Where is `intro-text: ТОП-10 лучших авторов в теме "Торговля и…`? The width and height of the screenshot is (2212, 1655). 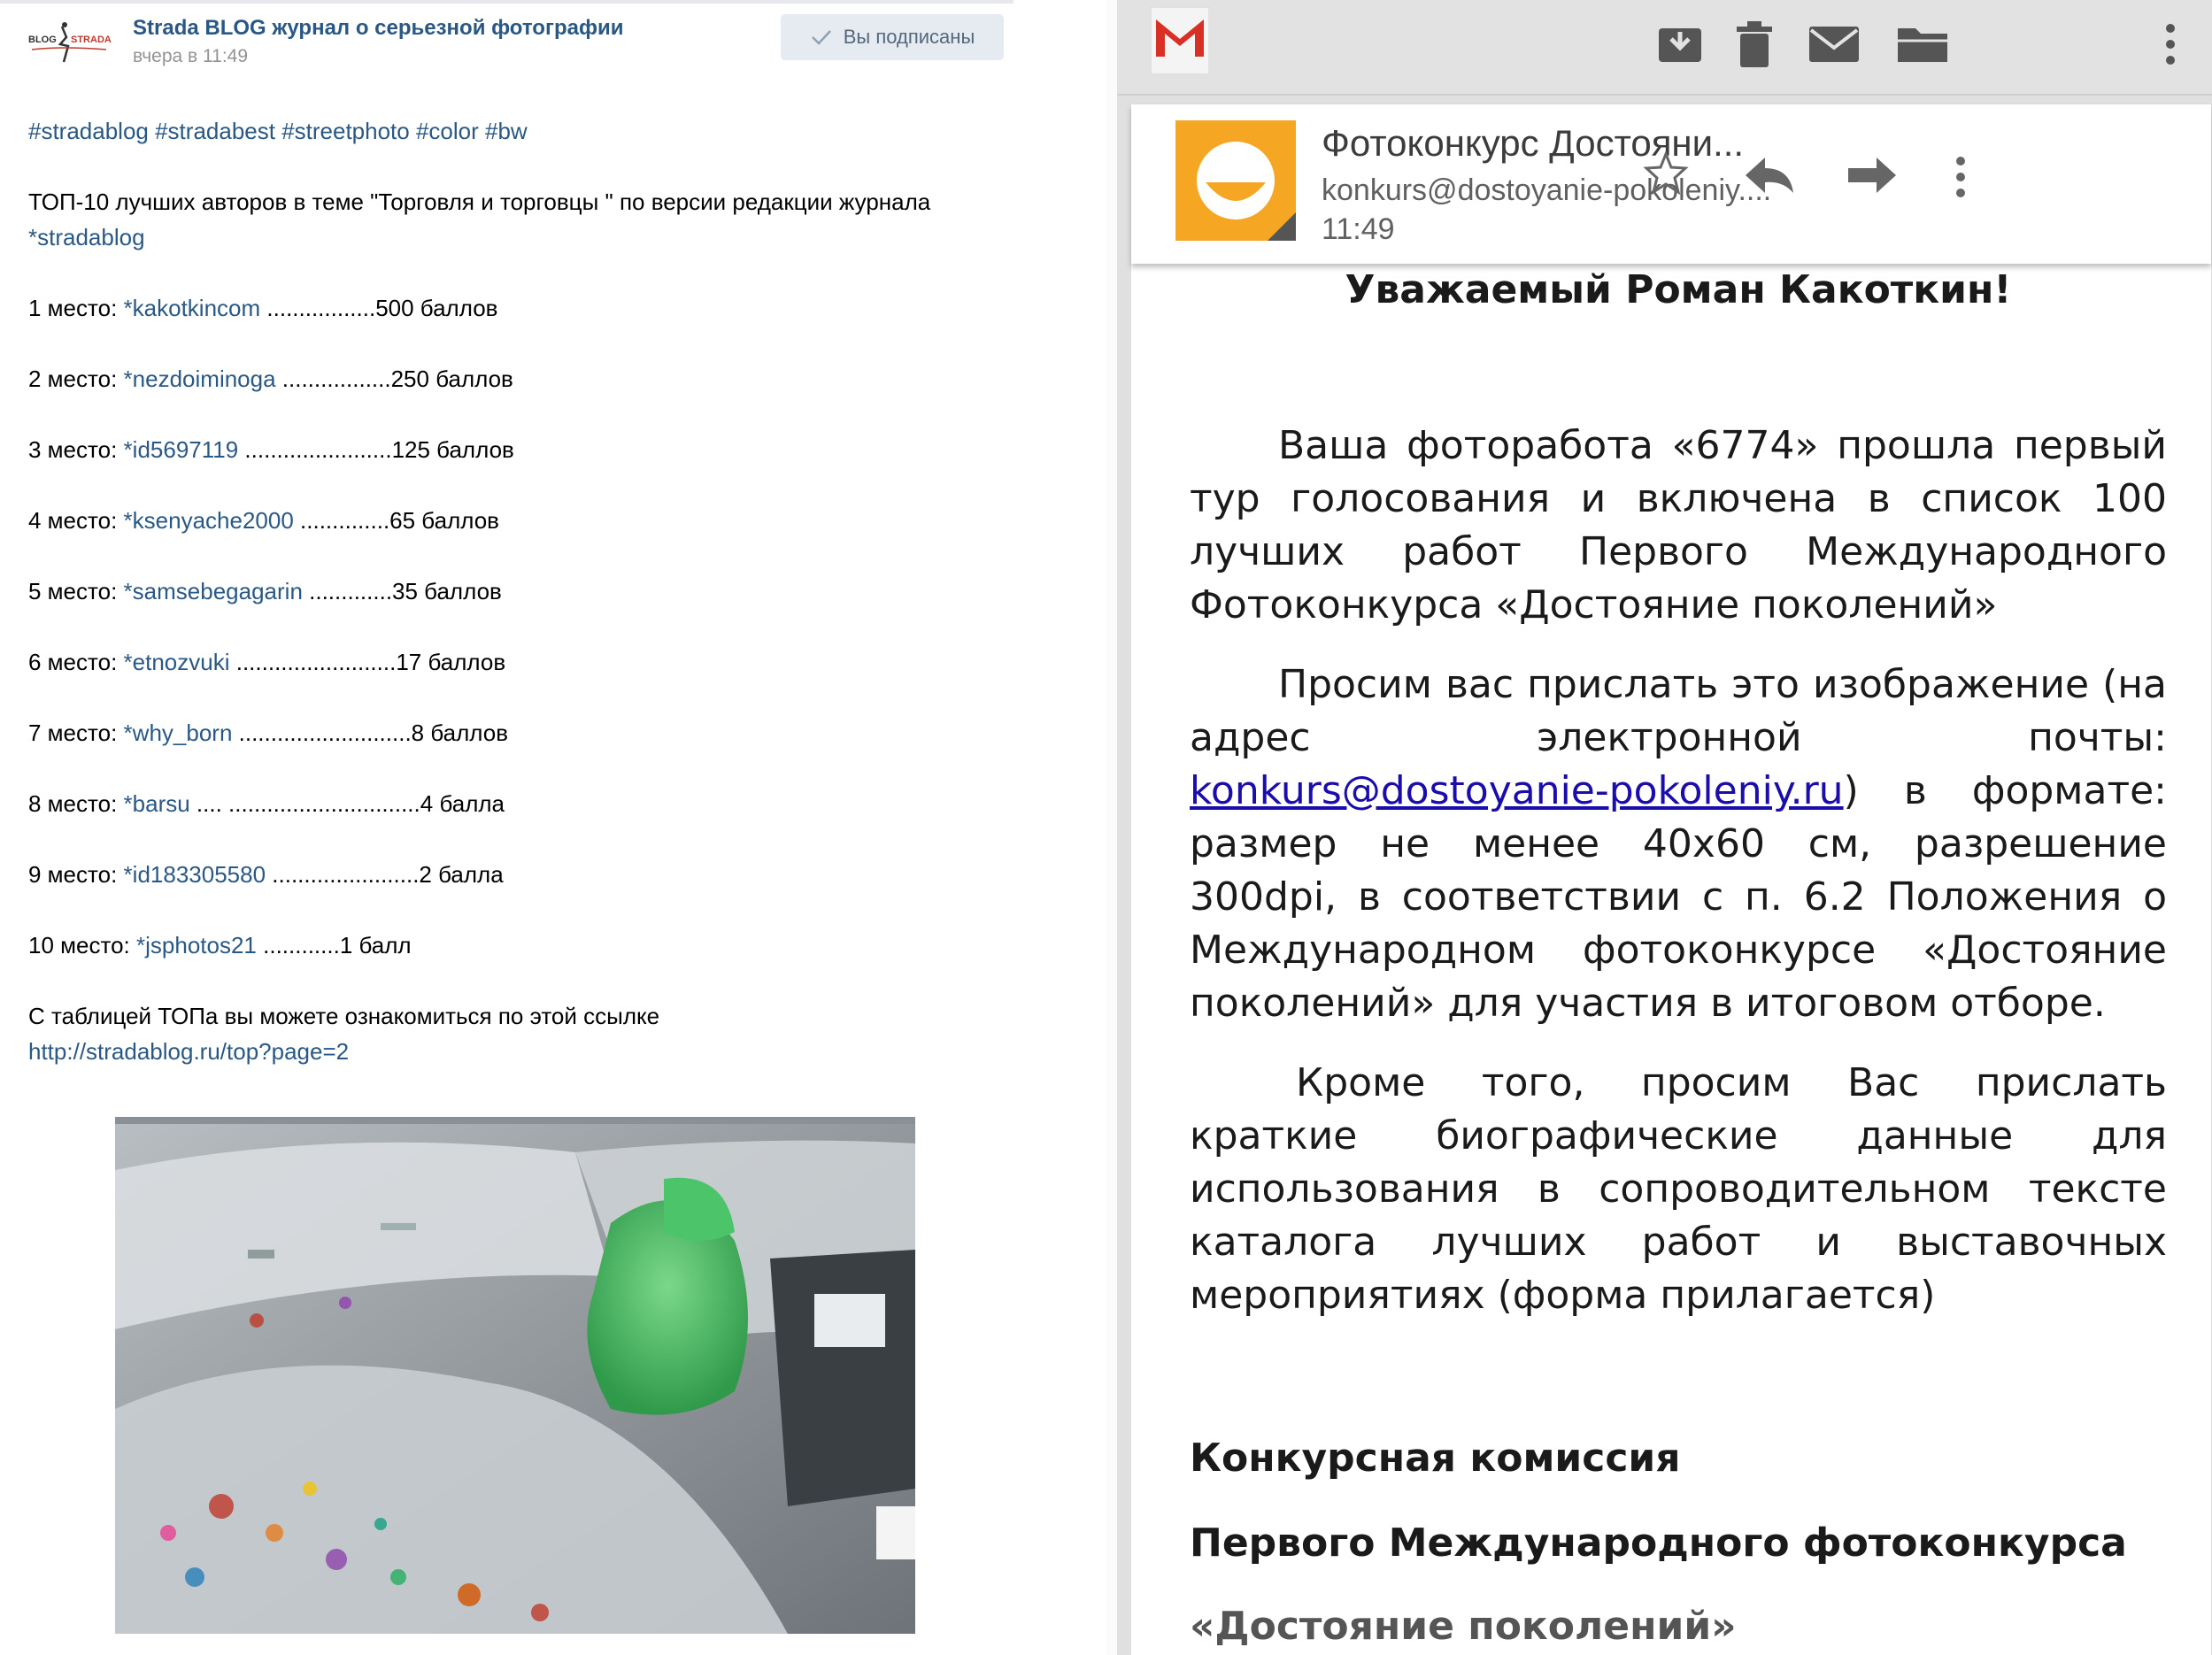
intro-text: ТОП-10 лучших авторов в теме "Торговля и… is located at coordinates (480, 202).